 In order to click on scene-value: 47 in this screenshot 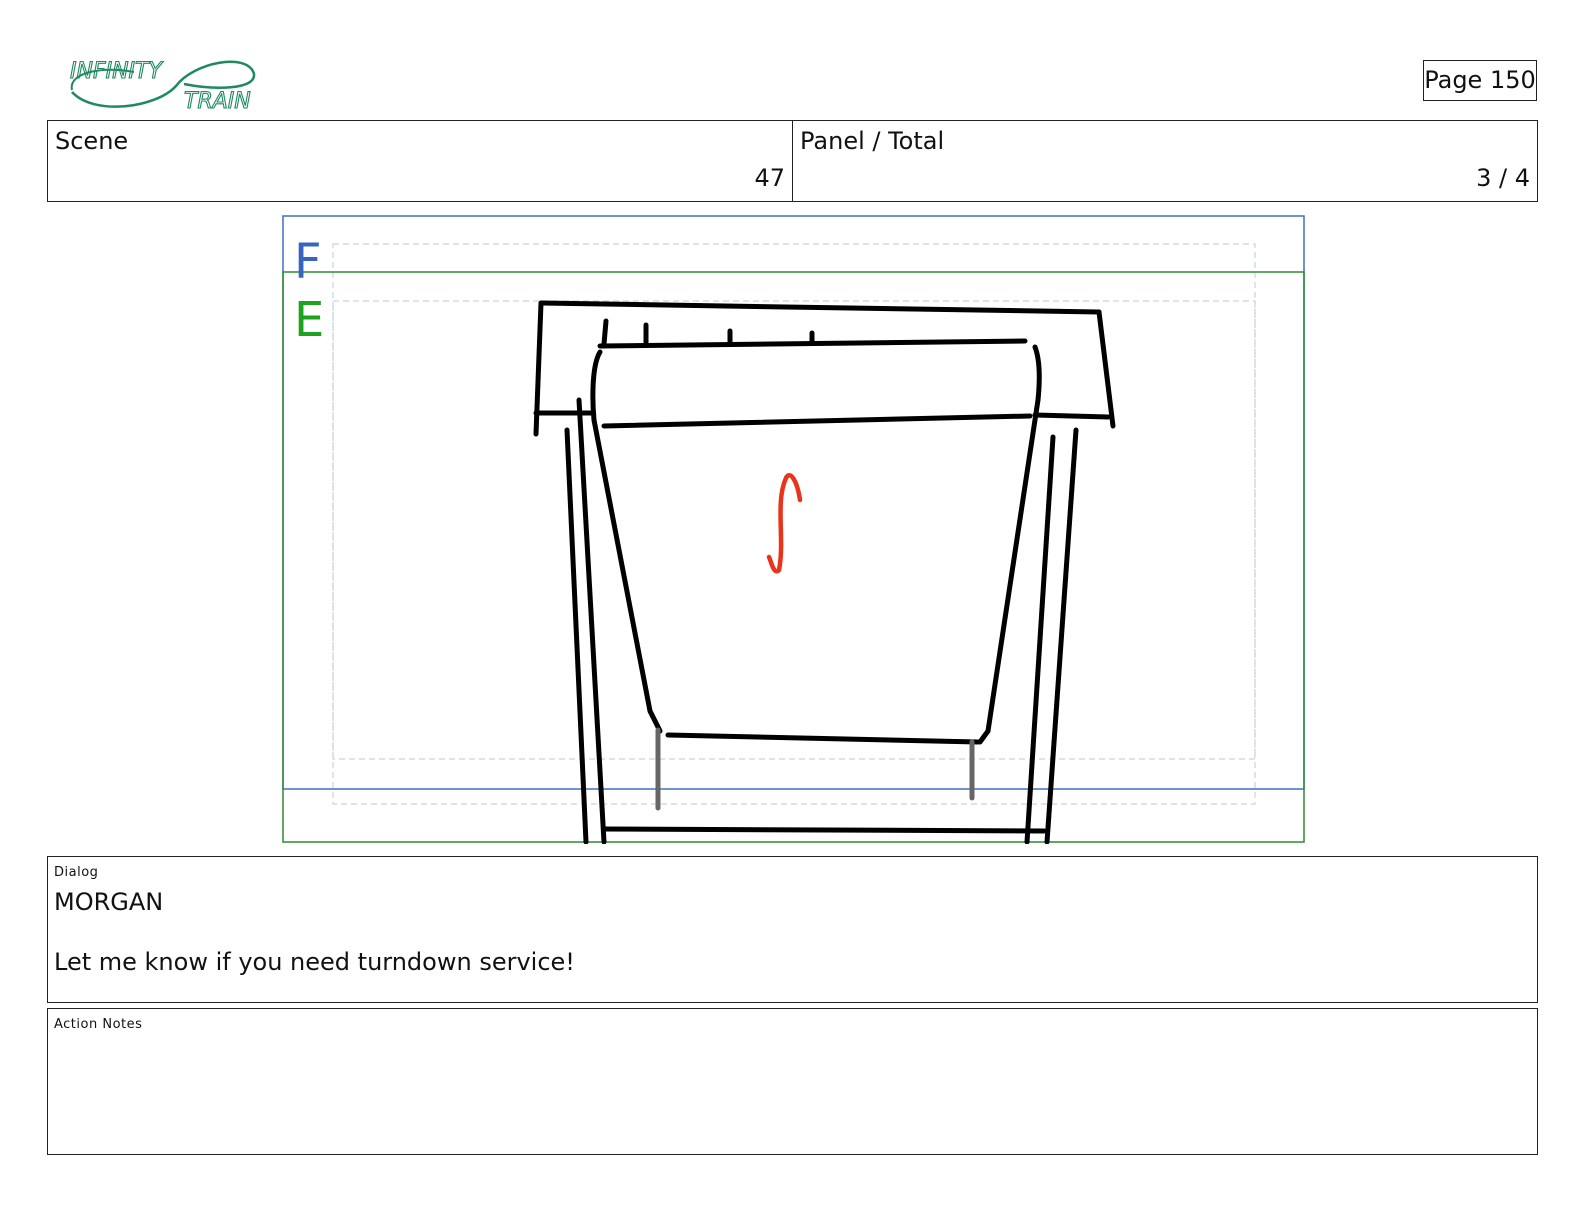, I will do `click(769, 178)`.